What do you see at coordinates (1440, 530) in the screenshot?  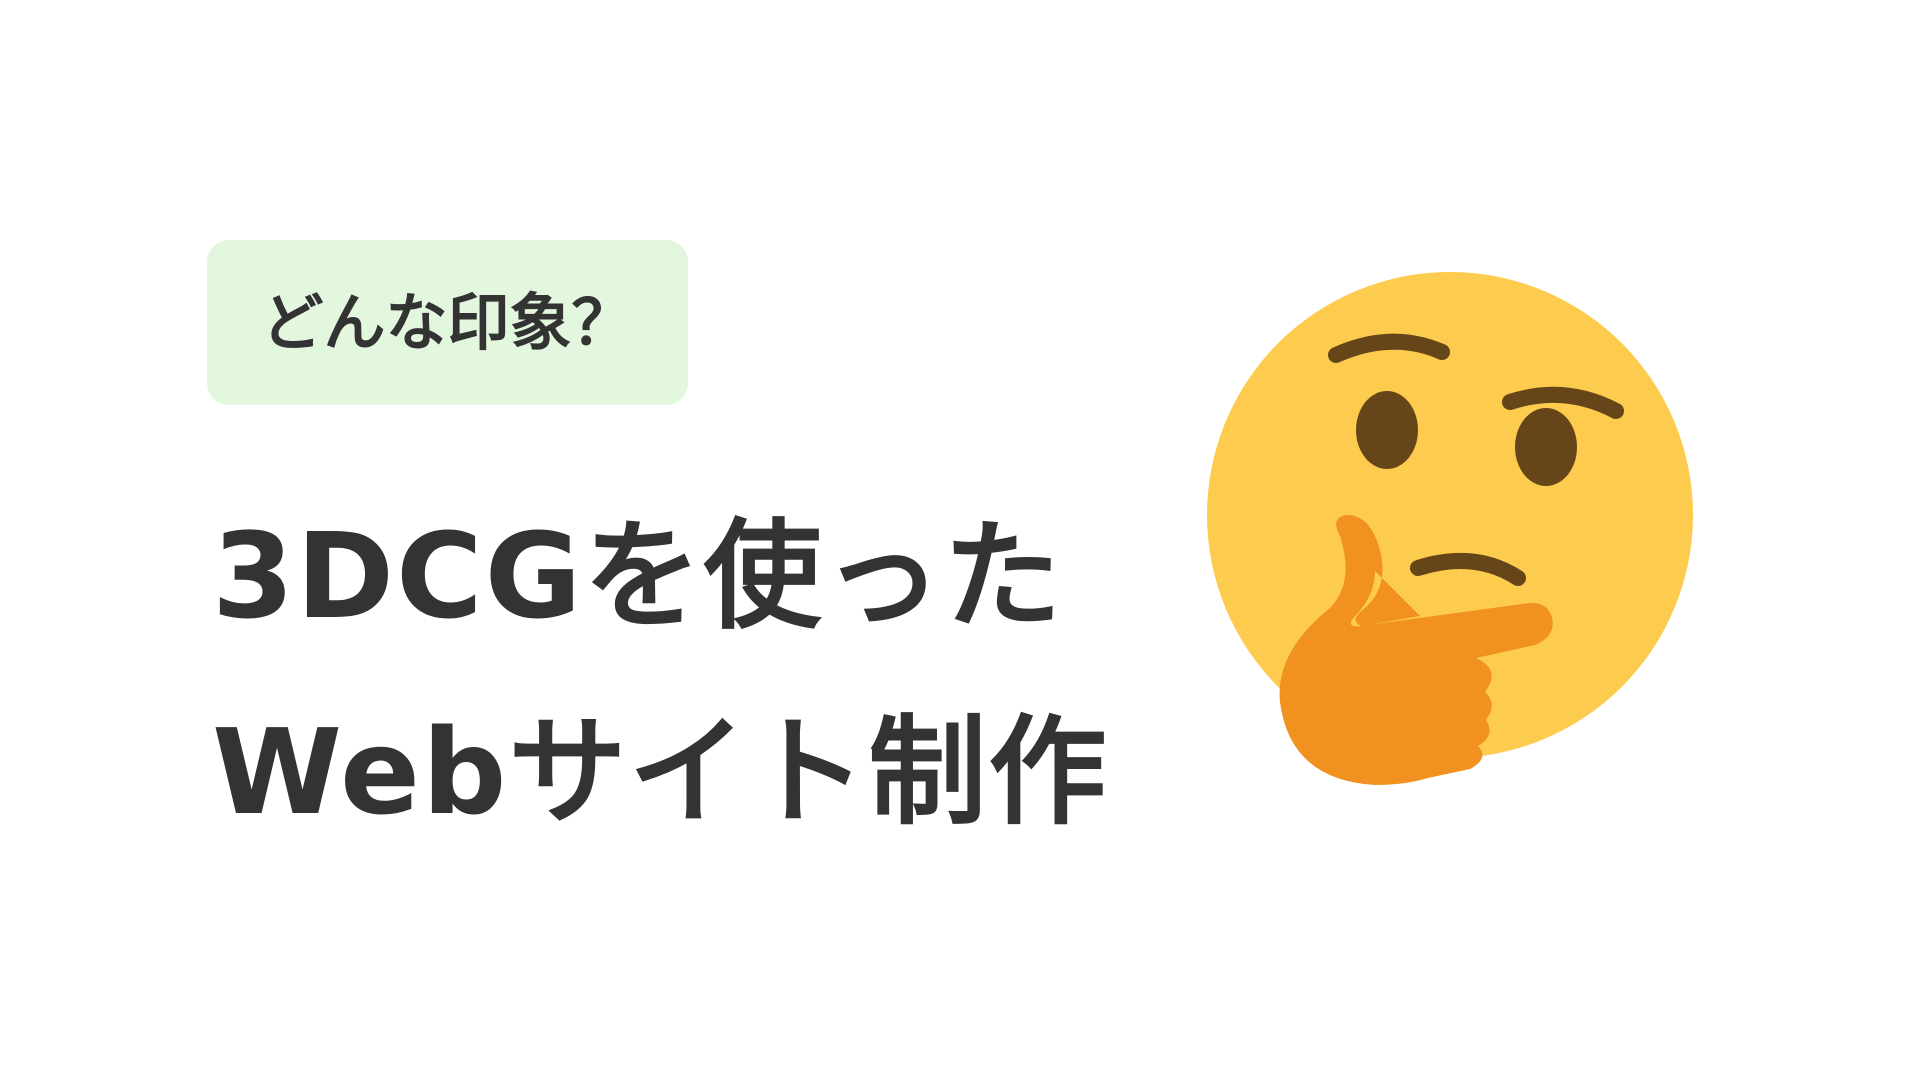 I see `thinking-face-icon` at bounding box center [1440, 530].